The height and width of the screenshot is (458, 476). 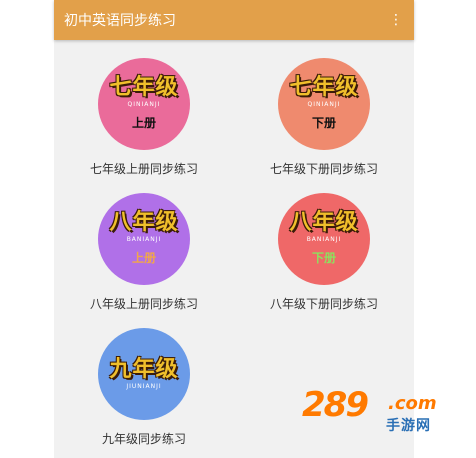 I want to click on book-caption: 七年级上册同步练习, so click(x=144, y=168).